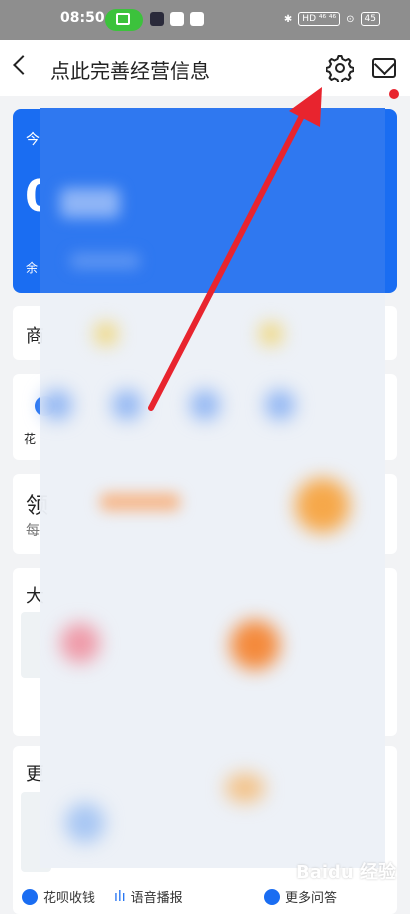 This screenshot has height=914, width=410. Describe the element at coordinates (69, 898) in the screenshot. I see `huabei-collect-label: 花呗收钱` at that location.